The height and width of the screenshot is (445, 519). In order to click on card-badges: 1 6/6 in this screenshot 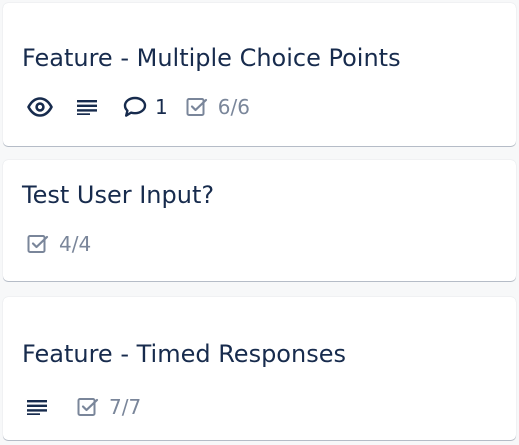, I will do `click(138, 107)`.